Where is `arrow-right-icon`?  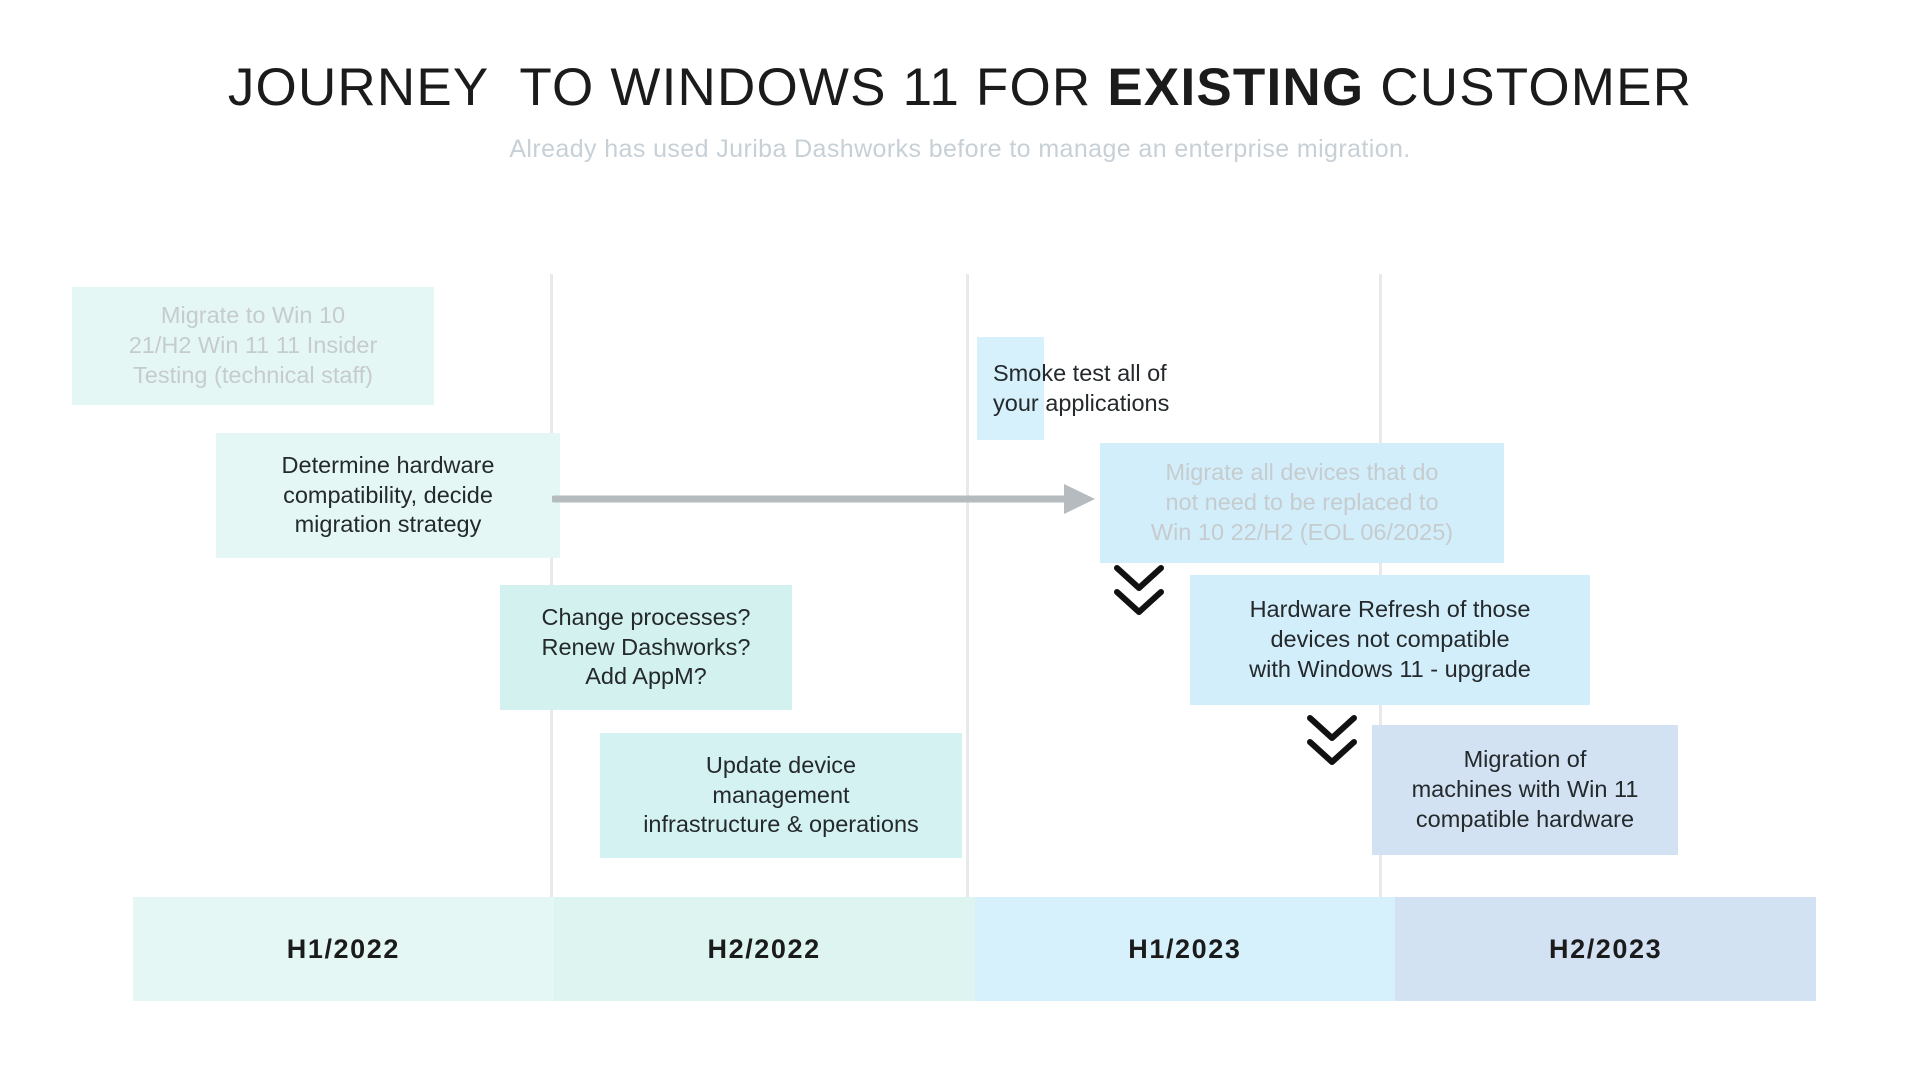
arrow-right-icon is located at coordinates (823, 499).